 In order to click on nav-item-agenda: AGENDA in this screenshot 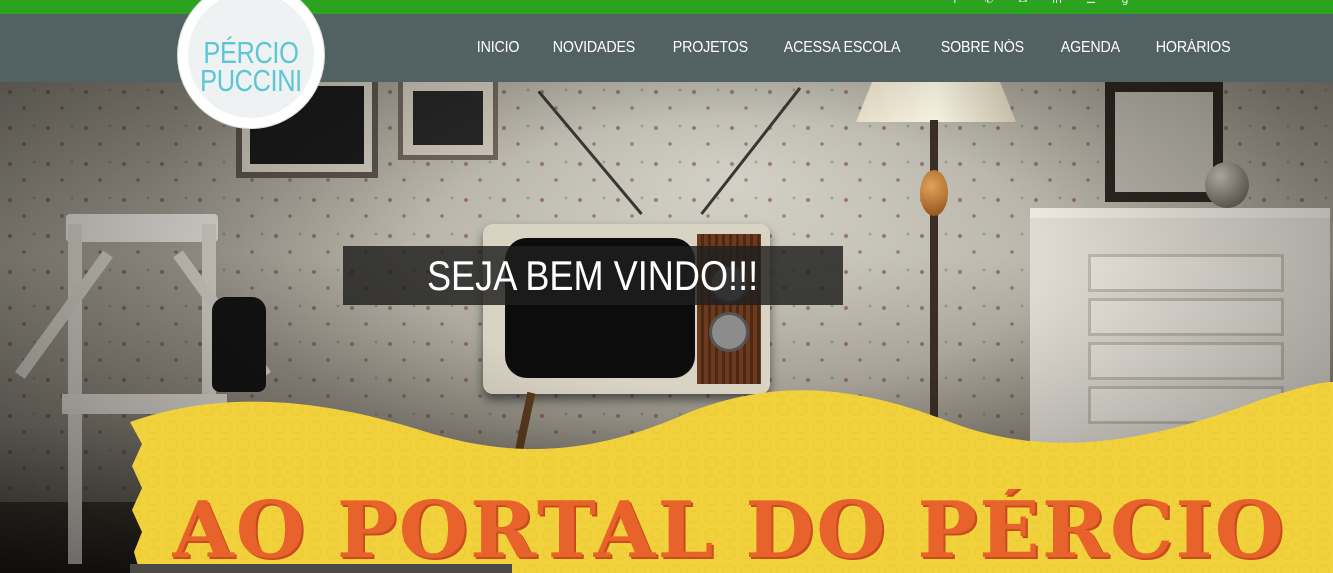, I will do `click(1090, 48)`.